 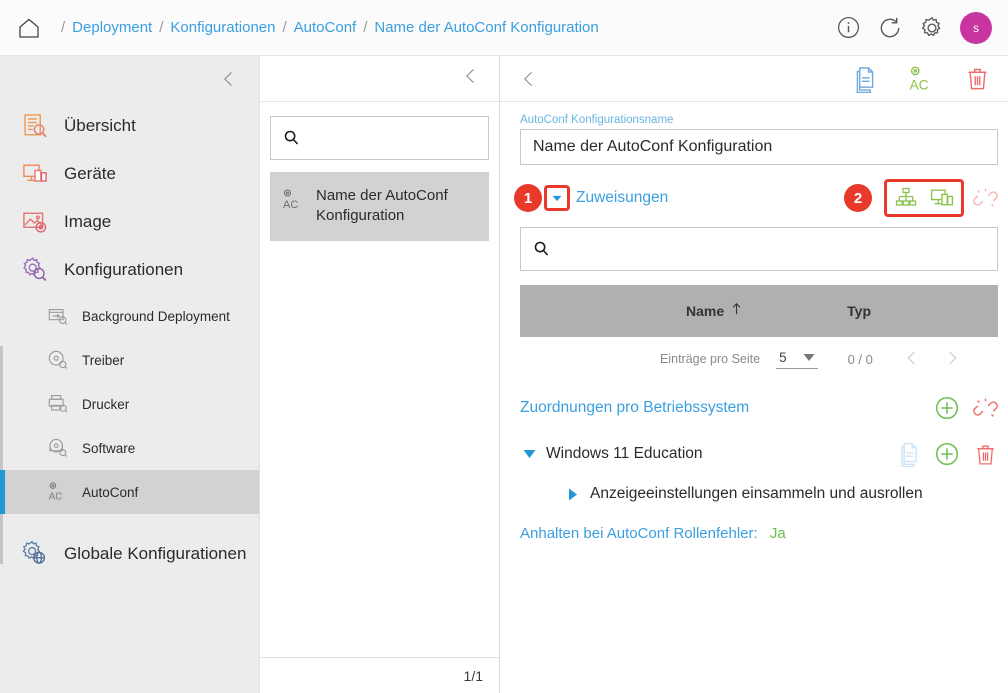 I want to click on sidebar-item-geraete: Geräte, so click(x=129, y=174).